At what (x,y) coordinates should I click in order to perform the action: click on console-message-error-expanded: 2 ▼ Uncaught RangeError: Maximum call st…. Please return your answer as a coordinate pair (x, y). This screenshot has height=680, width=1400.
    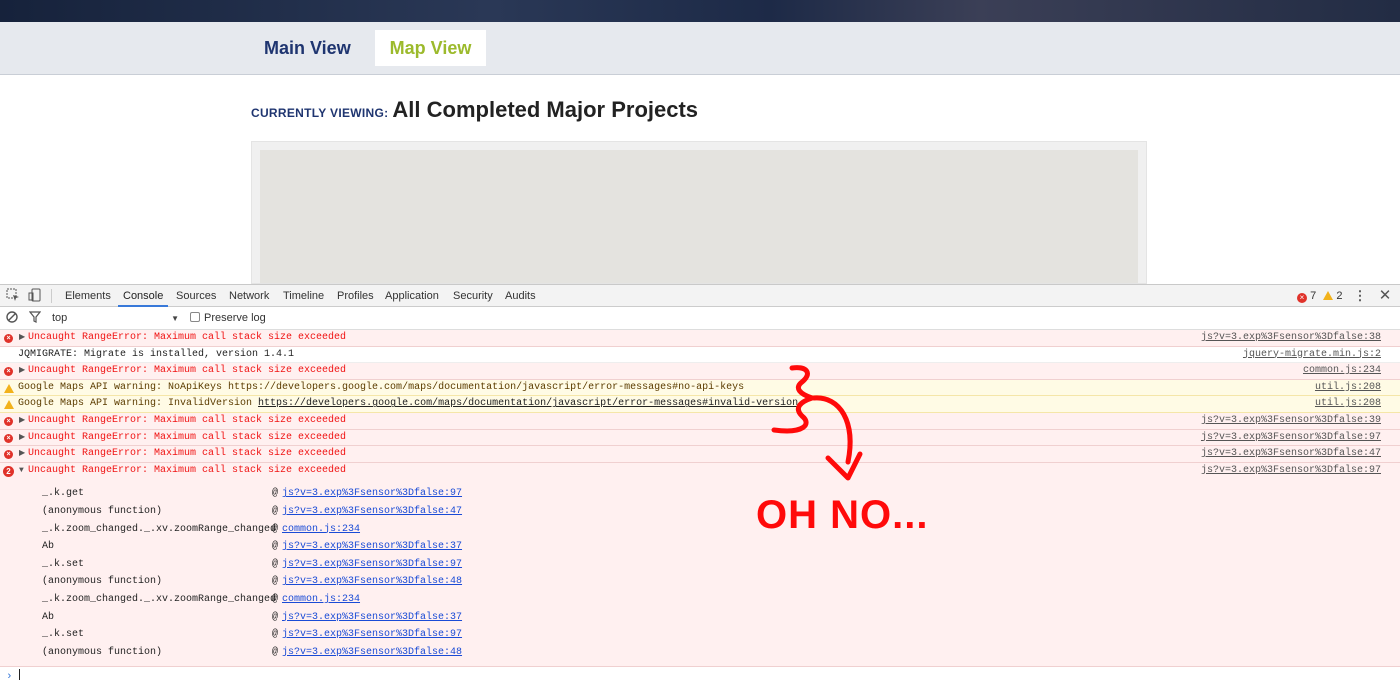
    Looking at the image, I should click on (700, 471).